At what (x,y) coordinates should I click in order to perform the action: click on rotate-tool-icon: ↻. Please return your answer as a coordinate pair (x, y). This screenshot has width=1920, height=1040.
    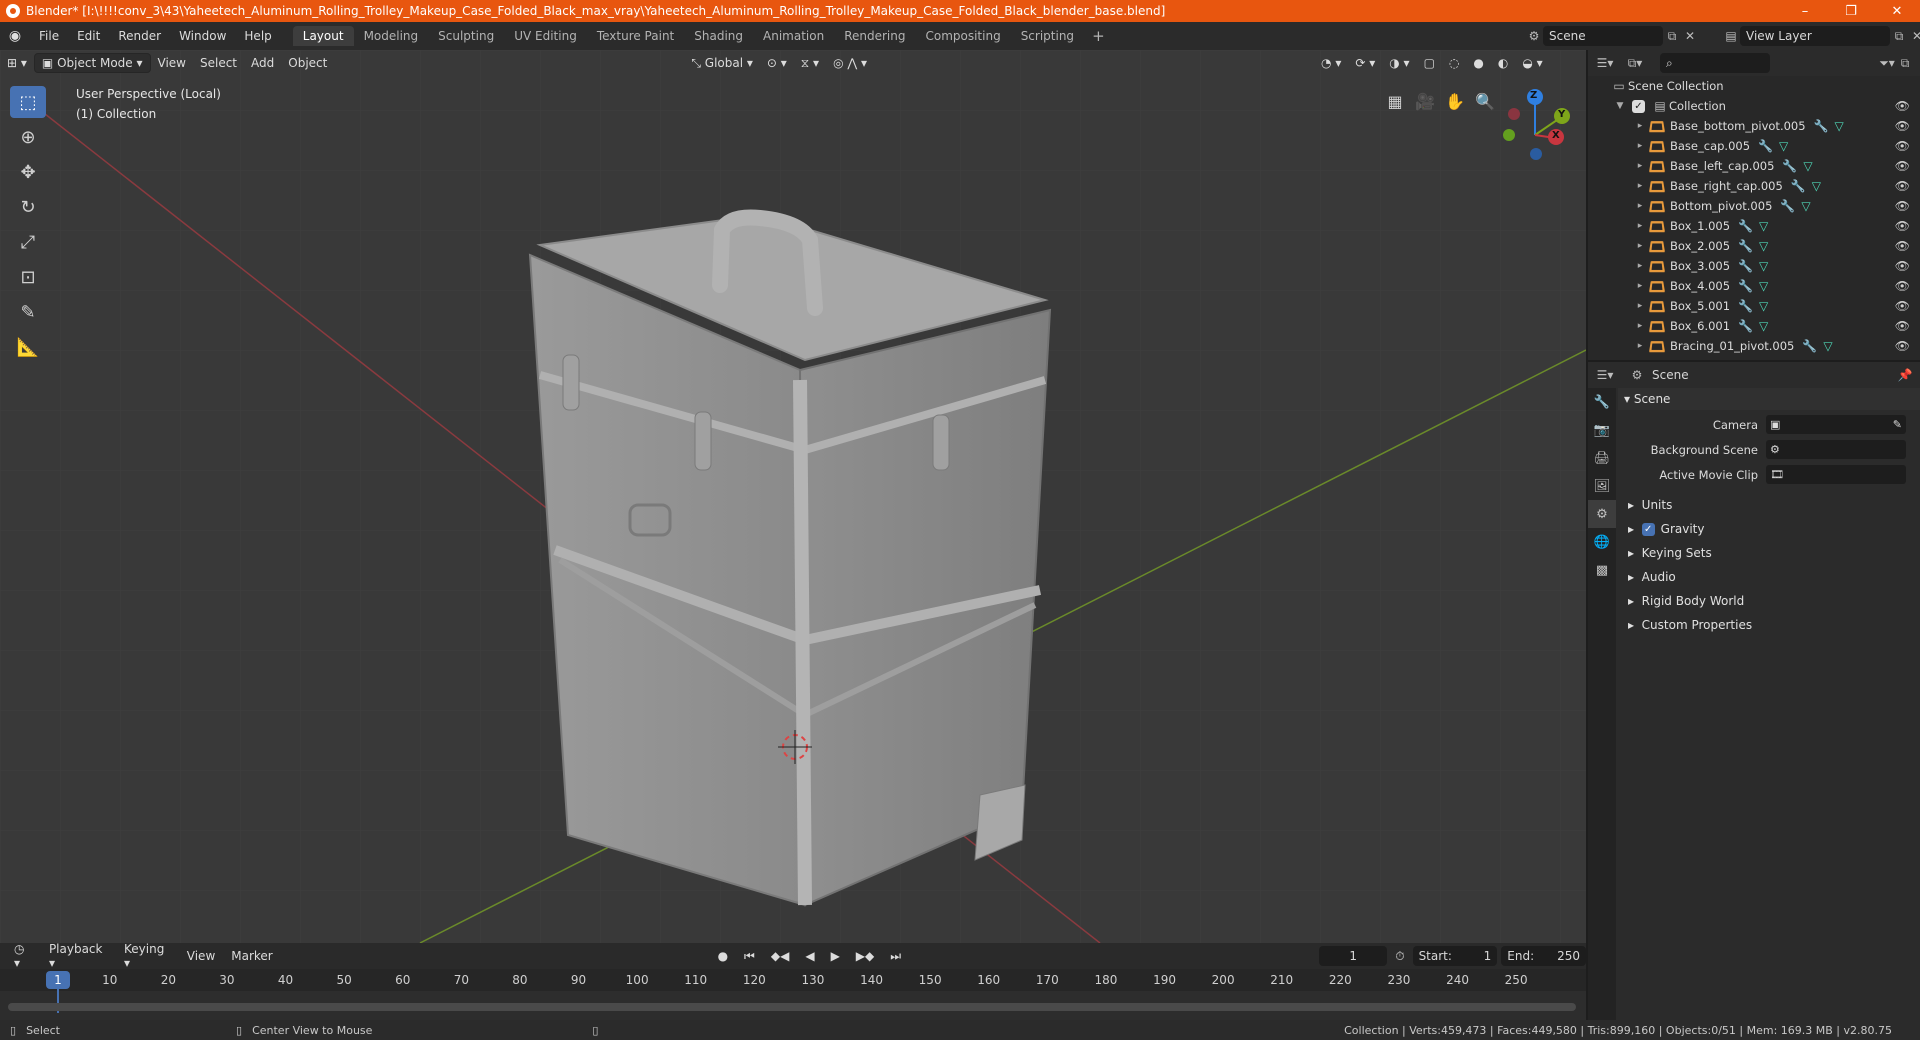
    Looking at the image, I should click on (28, 207).